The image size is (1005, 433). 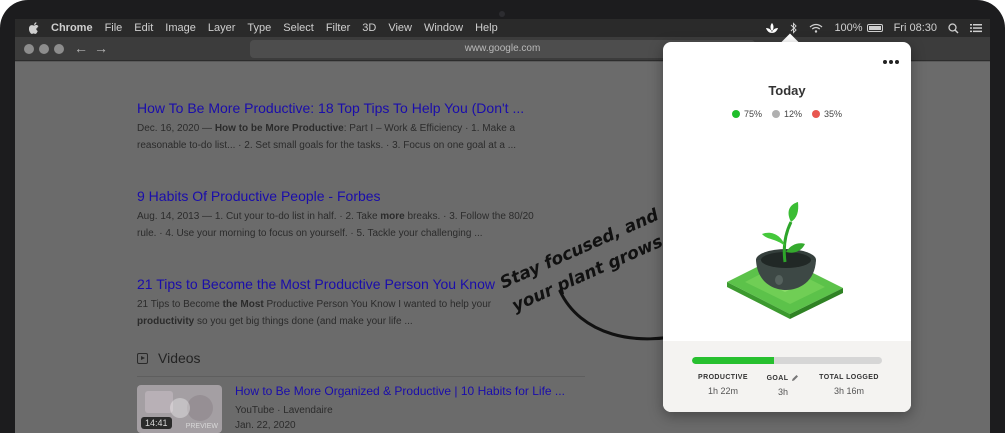 What do you see at coordinates (143, 28) in the screenshot?
I see `menu-edit: Edit` at bounding box center [143, 28].